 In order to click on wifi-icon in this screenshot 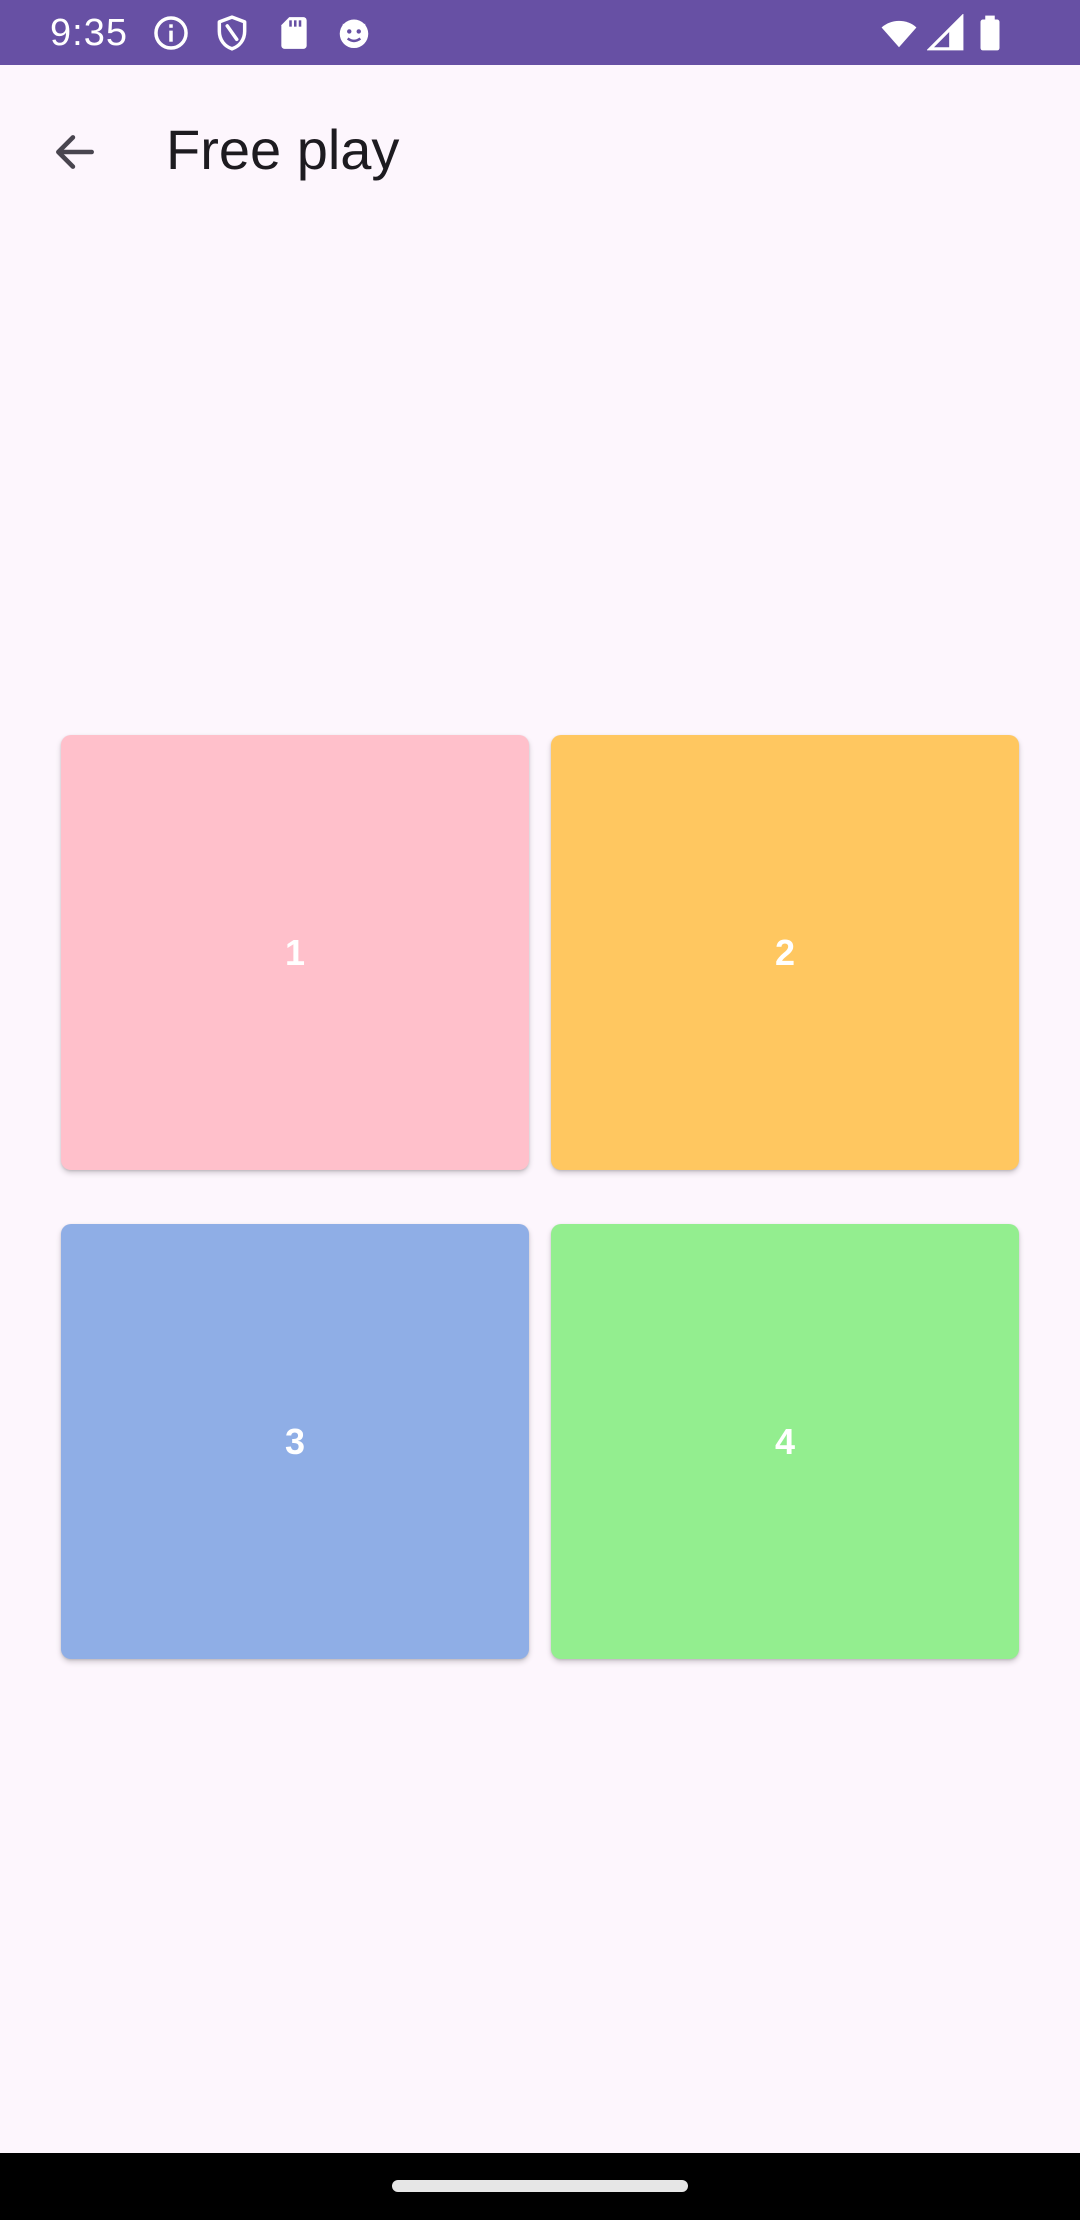, I will do `click(899, 34)`.